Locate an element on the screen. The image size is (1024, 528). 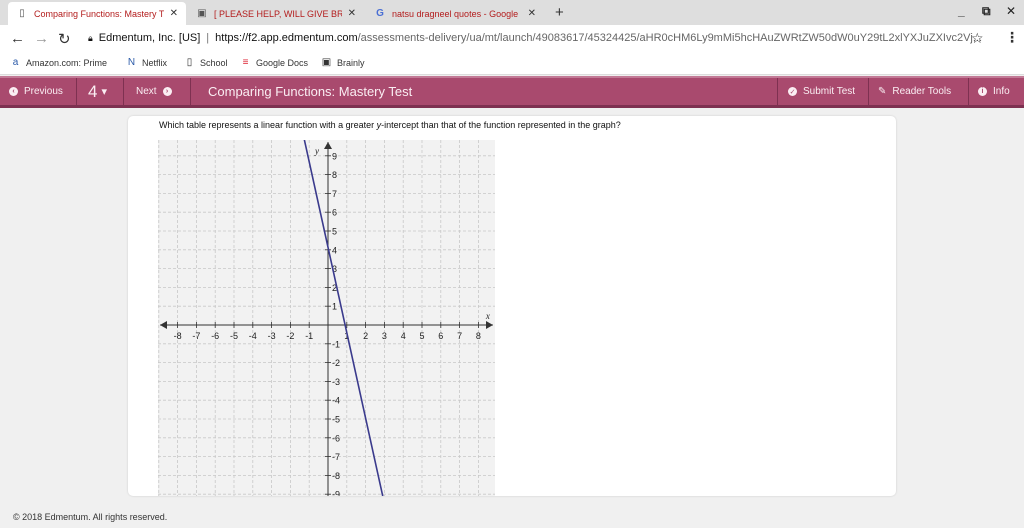
x-tick-label: -7 is located at coordinates (196, 336).